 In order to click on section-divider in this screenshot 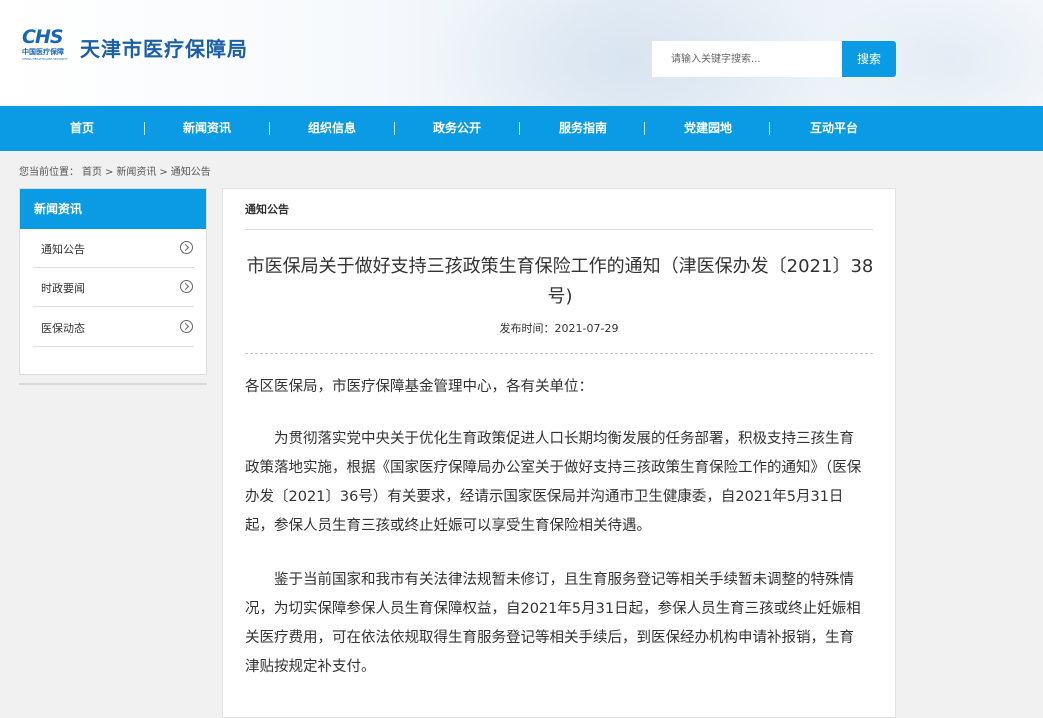, I will do `click(559, 229)`.